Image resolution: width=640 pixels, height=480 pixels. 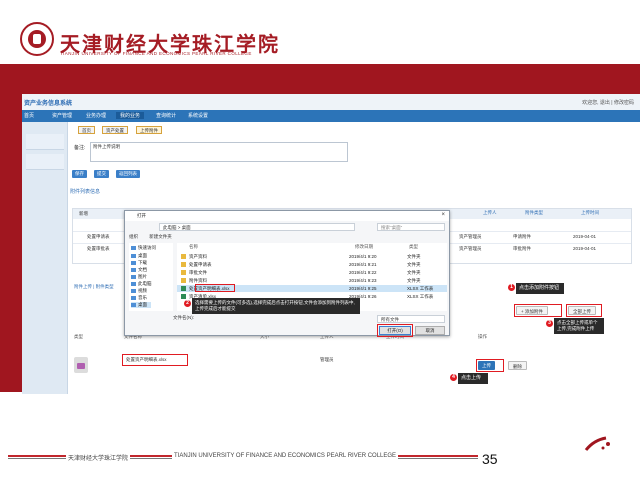 What do you see at coordinates (86, 130) in the screenshot?
I see `tab-home: 首页` at bounding box center [86, 130].